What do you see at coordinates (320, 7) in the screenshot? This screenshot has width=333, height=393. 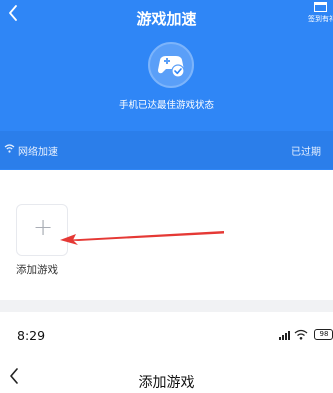 I see `gift-icon` at bounding box center [320, 7].